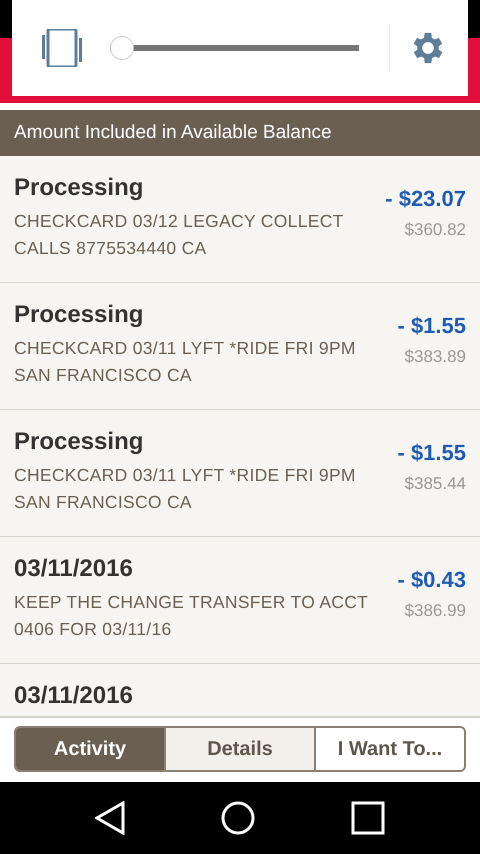 Image resolution: width=480 pixels, height=854 pixels. Describe the element at coordinates (241, 749) in the screenshot. I see `tab: Details` at that location.